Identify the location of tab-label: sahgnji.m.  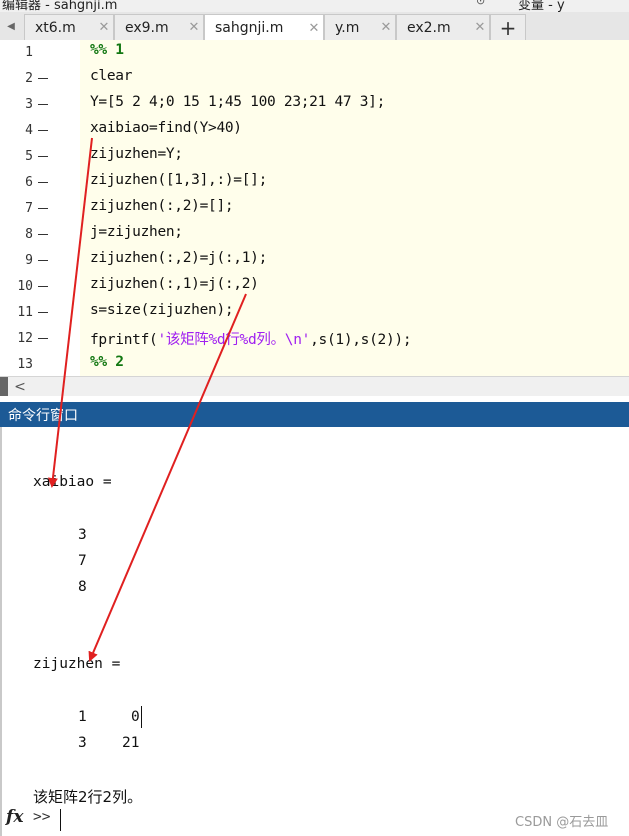
(249, 28).